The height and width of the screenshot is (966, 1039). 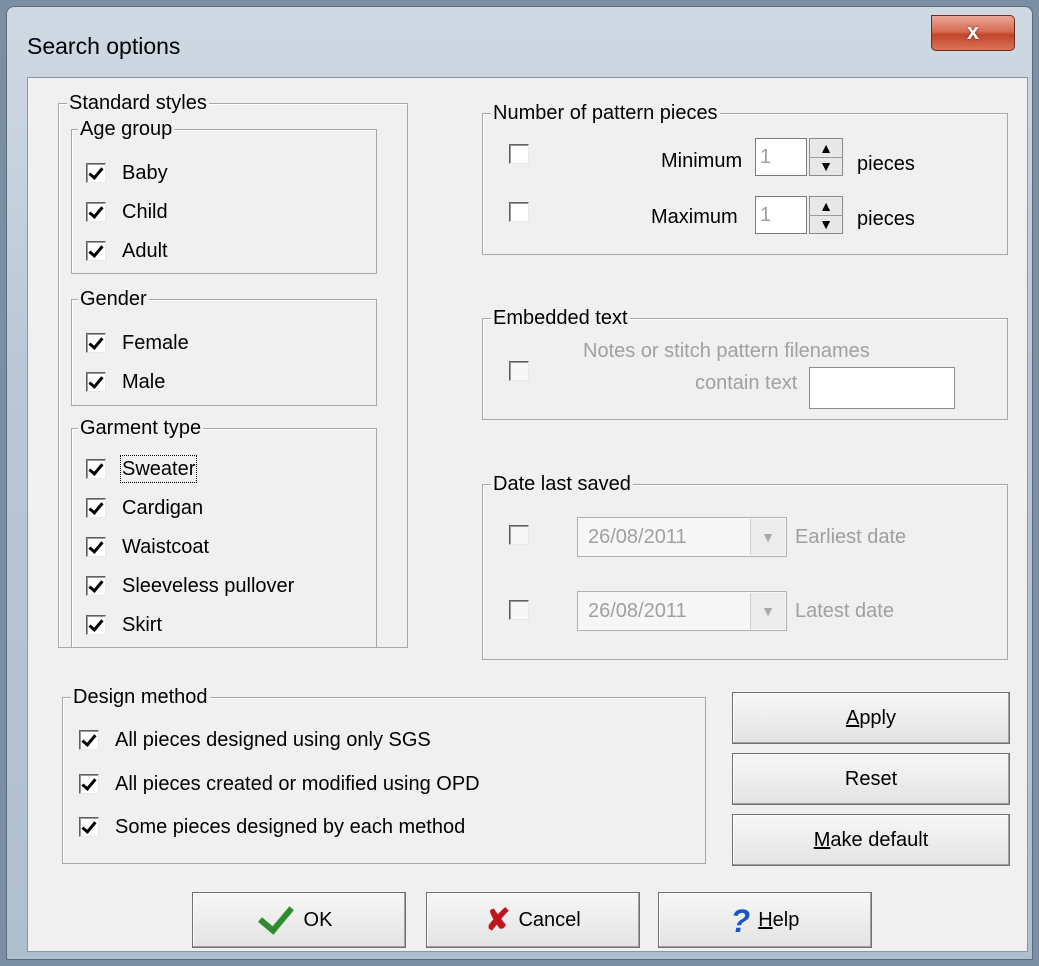 What do you see at coordinates (549, 920) in the screenshot?
I see `cancel-label: Cancel` at bounding box center [549, 920].